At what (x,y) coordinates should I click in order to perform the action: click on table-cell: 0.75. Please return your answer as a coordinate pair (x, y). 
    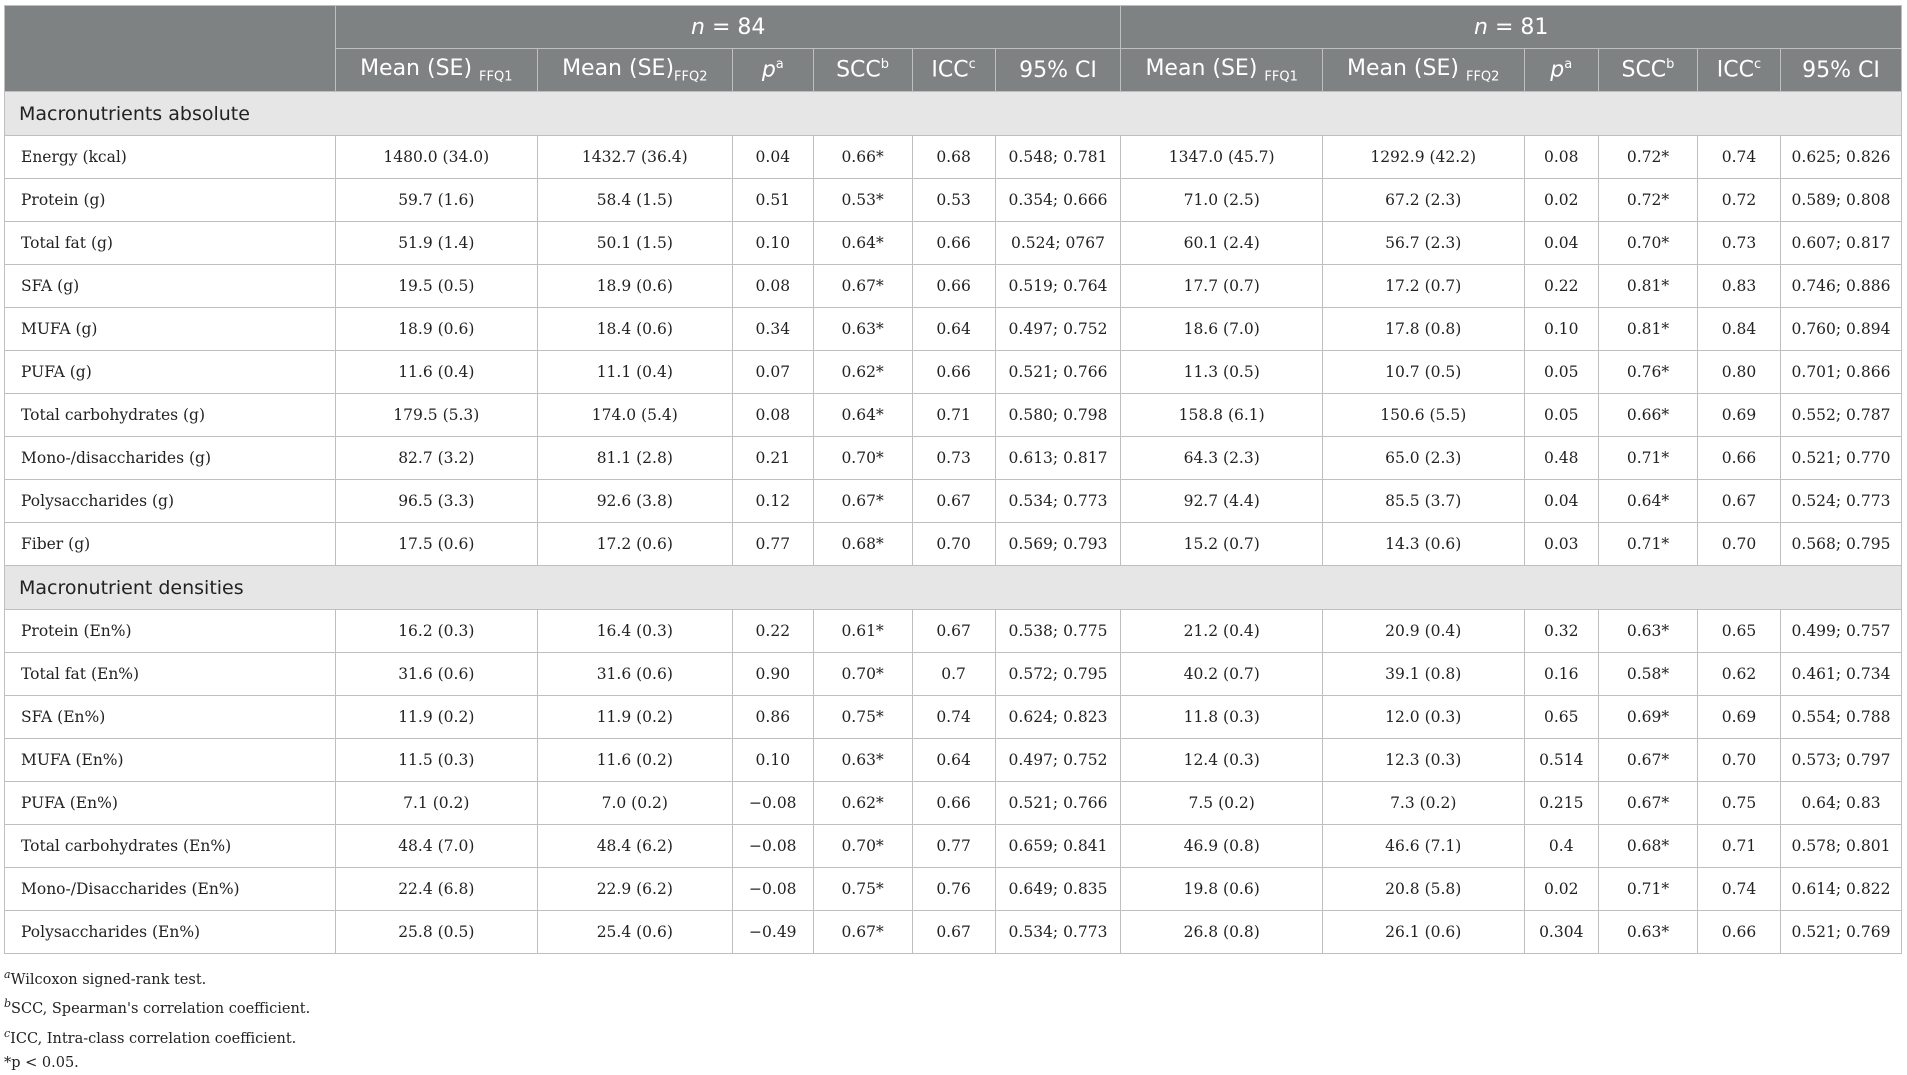
    Looking at the image, I should click on (1738, 803).